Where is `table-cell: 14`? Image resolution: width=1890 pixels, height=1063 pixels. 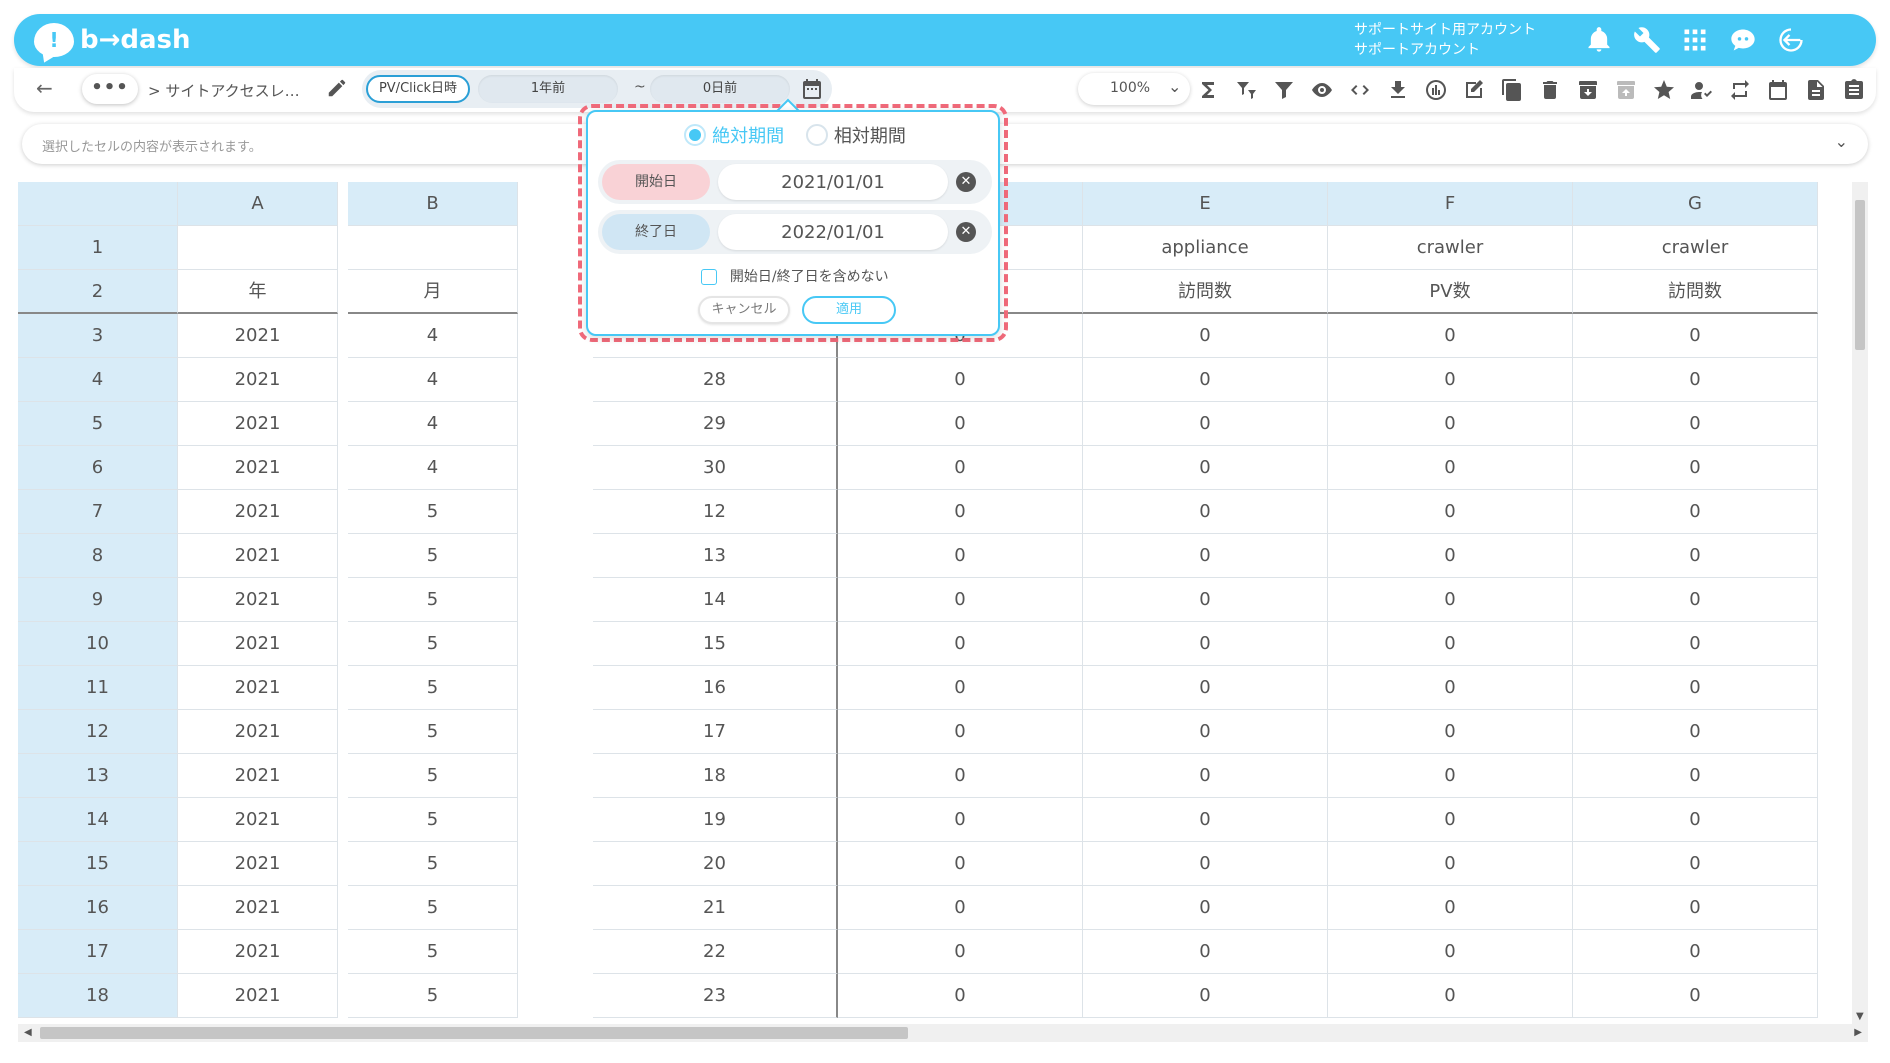
table-cell: 14 is located at coordinates (715, 600).